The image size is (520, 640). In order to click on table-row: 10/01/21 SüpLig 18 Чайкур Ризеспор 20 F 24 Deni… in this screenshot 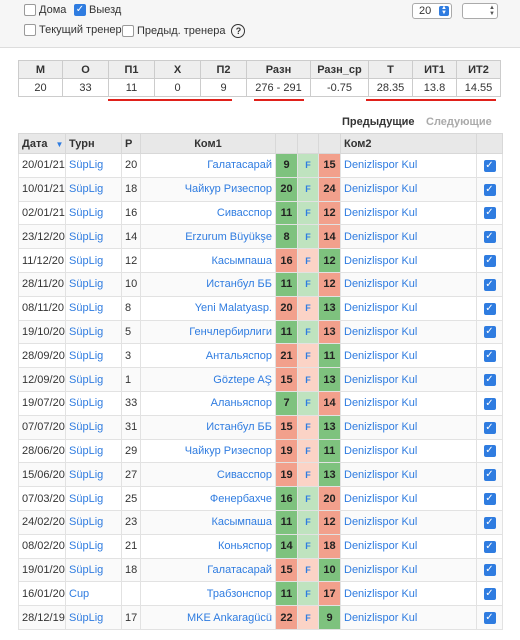, I will do `click(260, 189)`.